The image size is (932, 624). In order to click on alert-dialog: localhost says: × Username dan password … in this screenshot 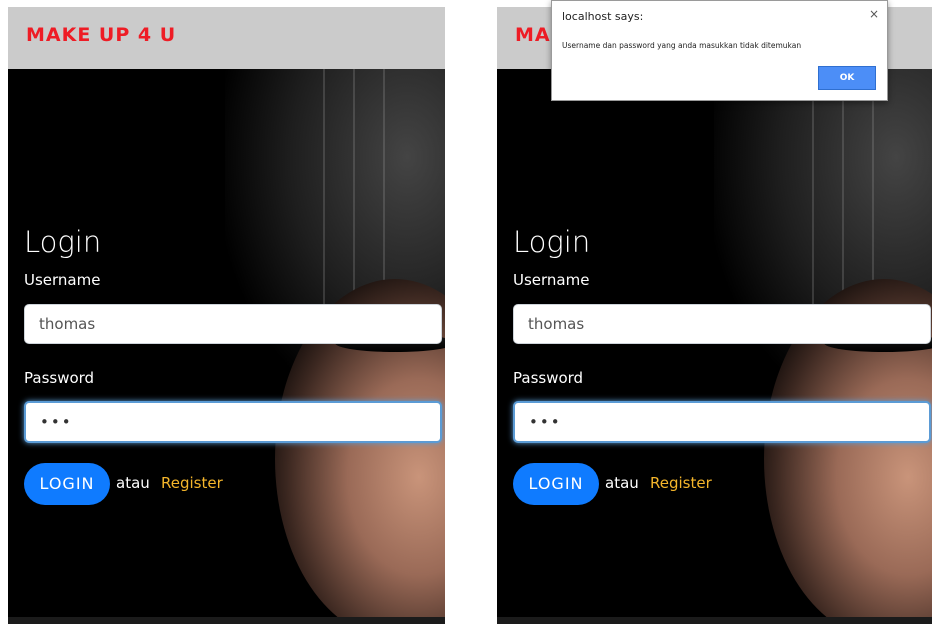, I will do `click(719, 50)`.